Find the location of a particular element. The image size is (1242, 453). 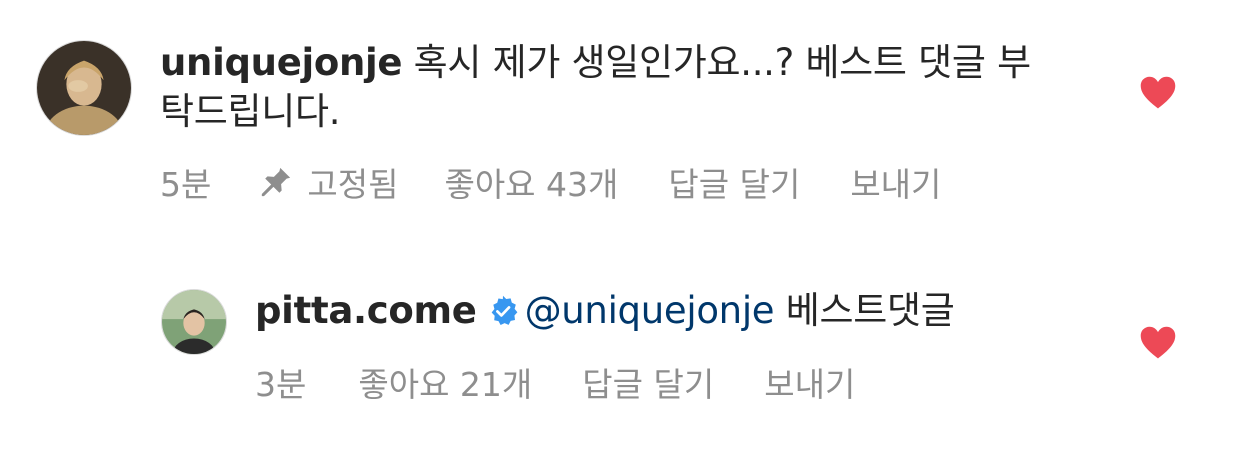

comment-username: uniquejonje is located at coordinates (281, 62).